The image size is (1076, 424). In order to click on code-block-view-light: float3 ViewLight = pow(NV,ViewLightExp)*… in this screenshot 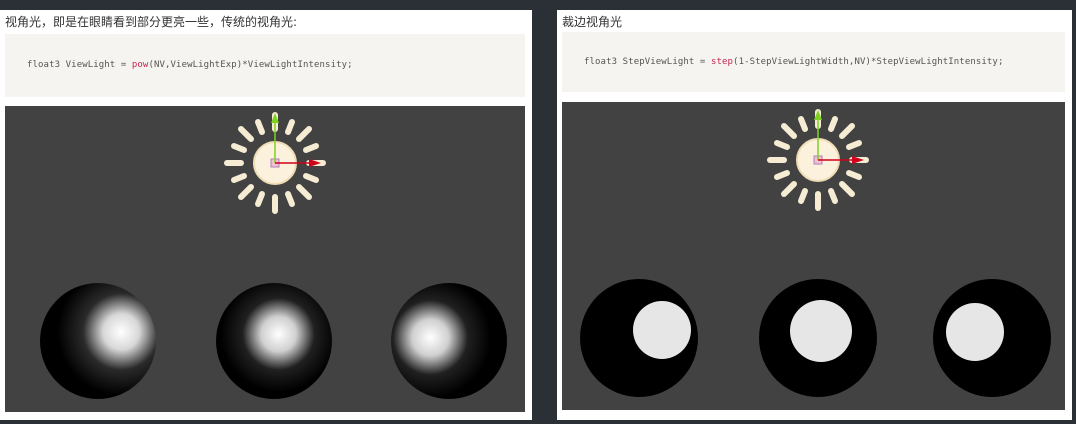, I will do `click(265, 65)`.